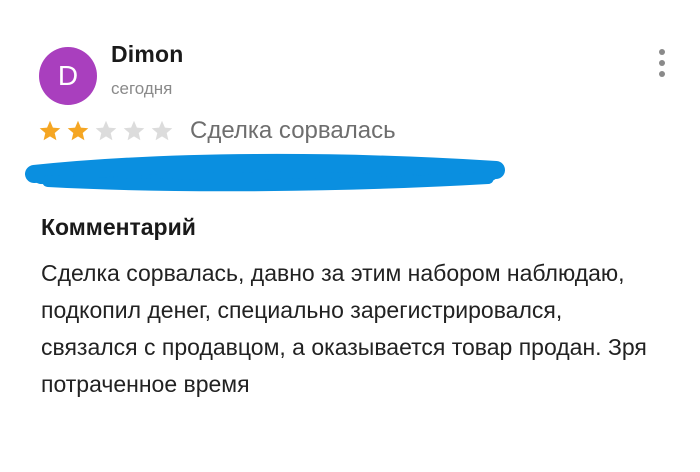 The height and width of the screenshot is (472, 700). I want to click on more-options-button, so click(662, 63).